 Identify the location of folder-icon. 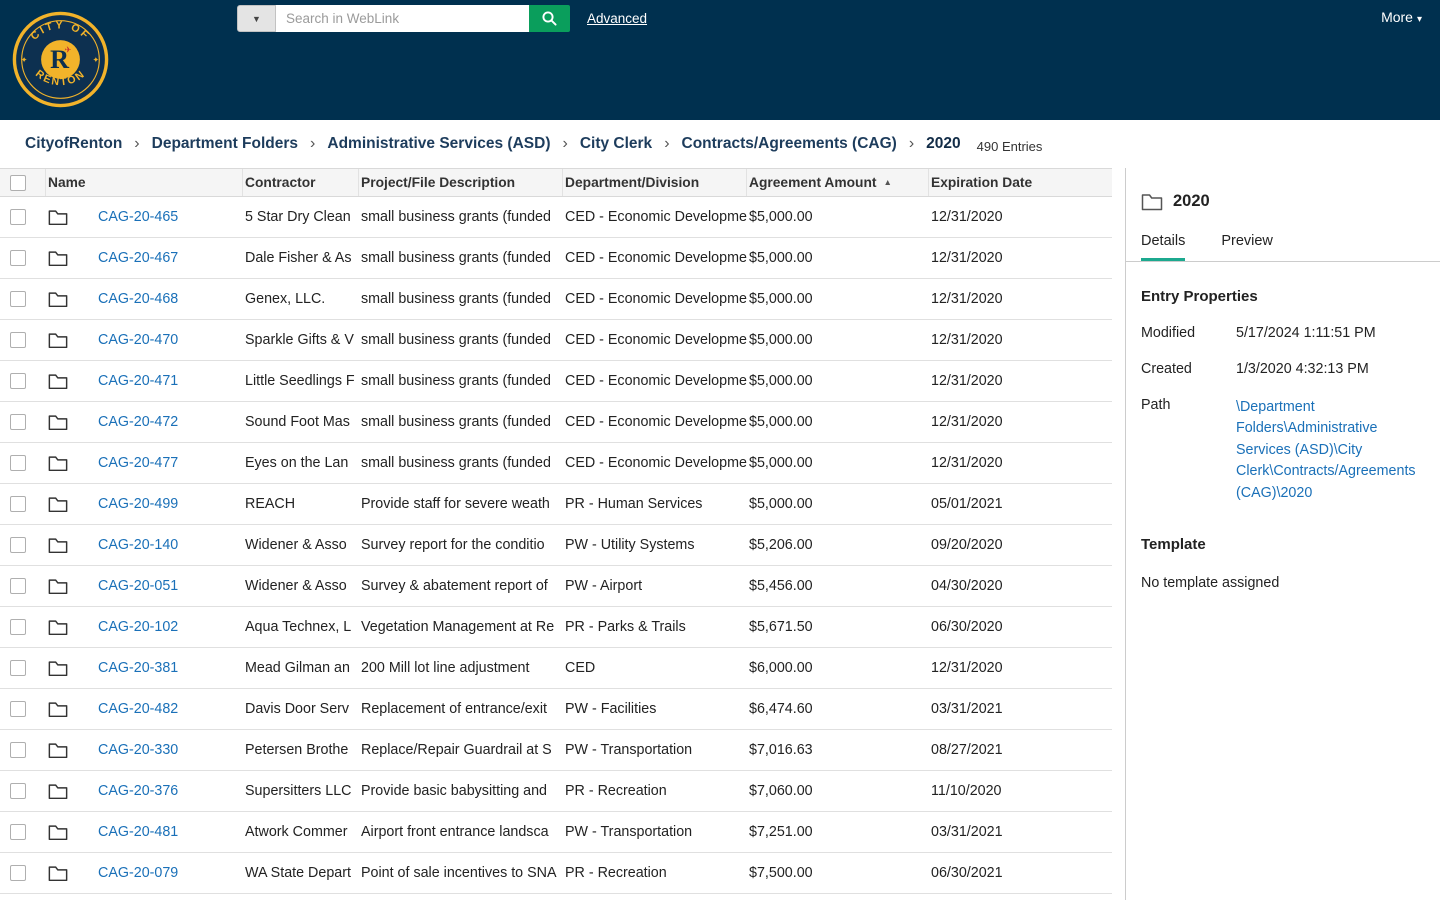
(58, 381).